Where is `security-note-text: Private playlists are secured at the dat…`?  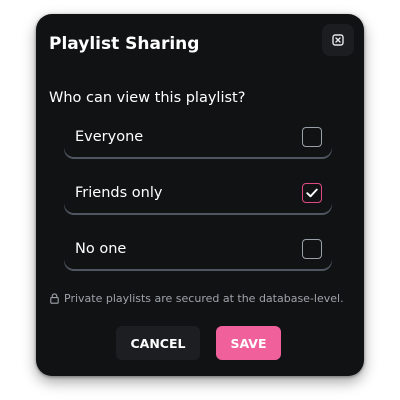
security-note-text: Private playlists are secured at the dat… is located at coordinates (204, 298).